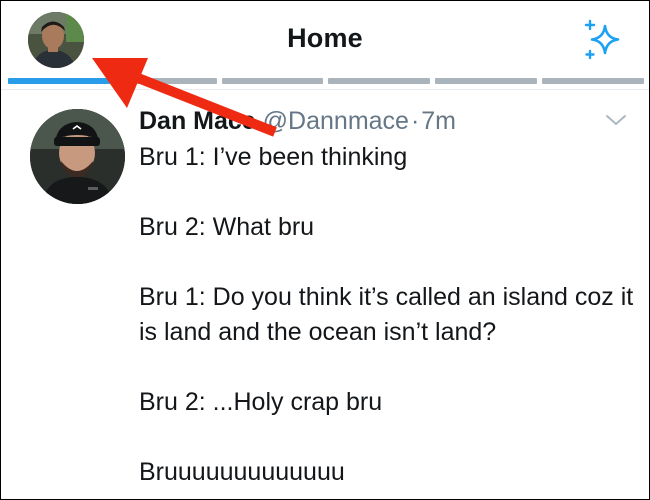  I want to click on sparkle-icon, so click(602, 39).